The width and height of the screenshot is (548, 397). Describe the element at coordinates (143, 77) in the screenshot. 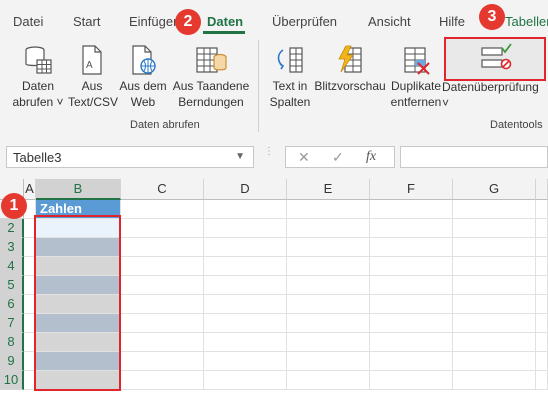

I see `from-web-button: Aus dem Web` at that location.